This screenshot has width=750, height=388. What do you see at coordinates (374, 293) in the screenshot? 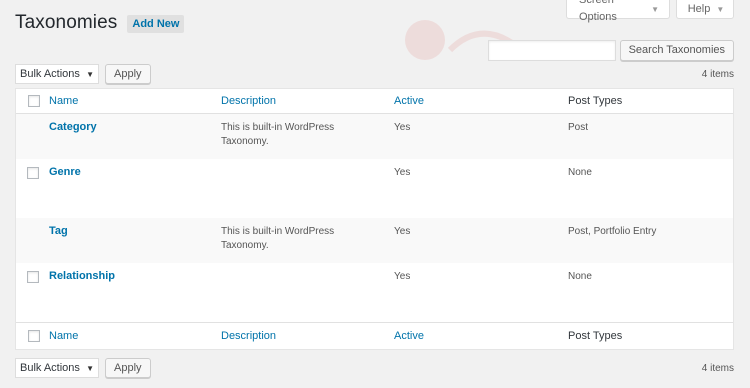
I see `table-row: Relationship Yes None` at bounding box center [374, 293].